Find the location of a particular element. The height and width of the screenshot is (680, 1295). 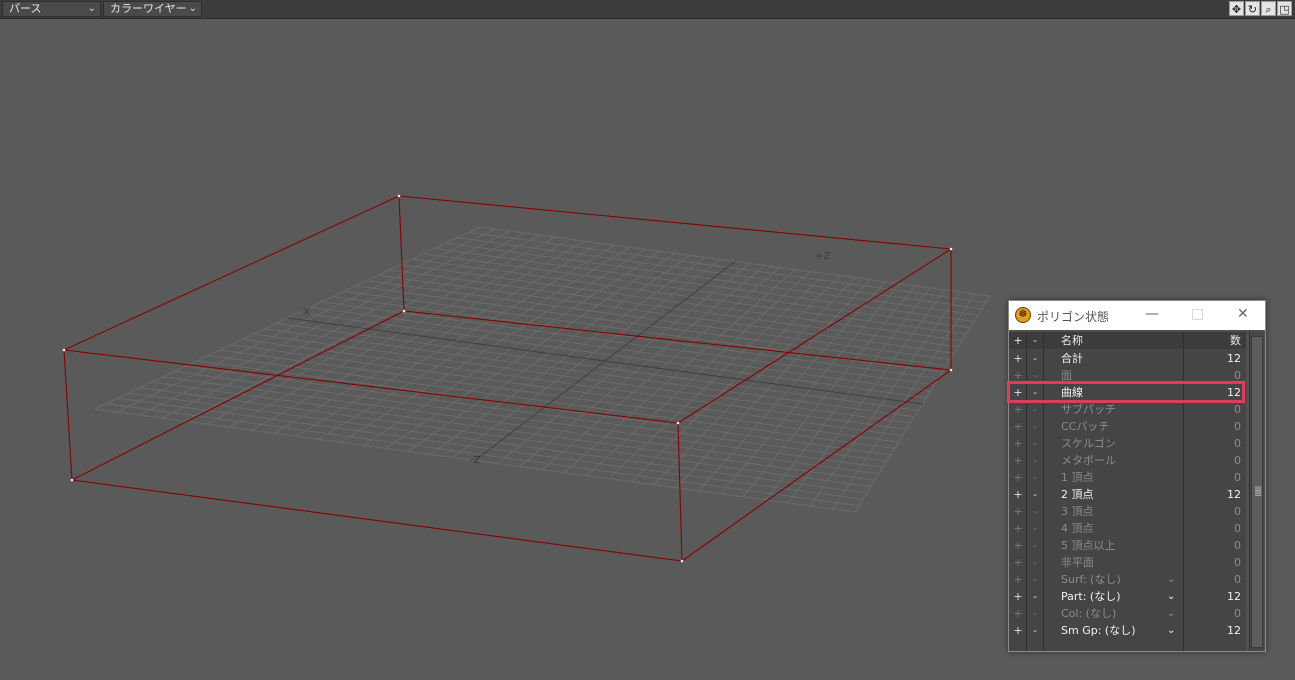

table-row: + - 合計 12 is located at coordinates (1127, 358).